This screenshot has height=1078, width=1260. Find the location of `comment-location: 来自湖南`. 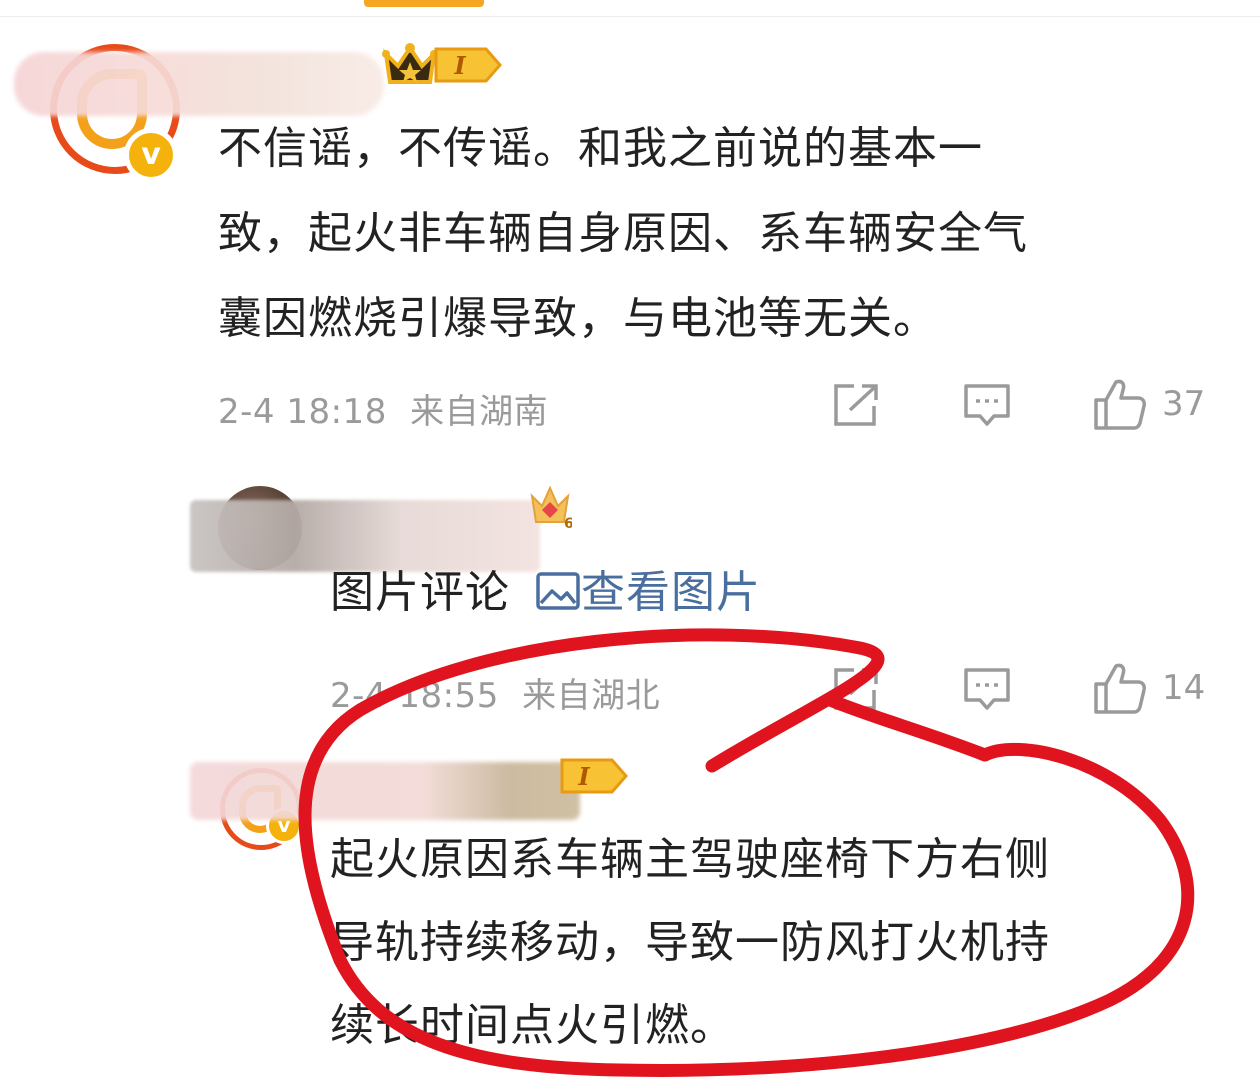

comment-location: 来自湖南 is located at coordinates (479, 412).